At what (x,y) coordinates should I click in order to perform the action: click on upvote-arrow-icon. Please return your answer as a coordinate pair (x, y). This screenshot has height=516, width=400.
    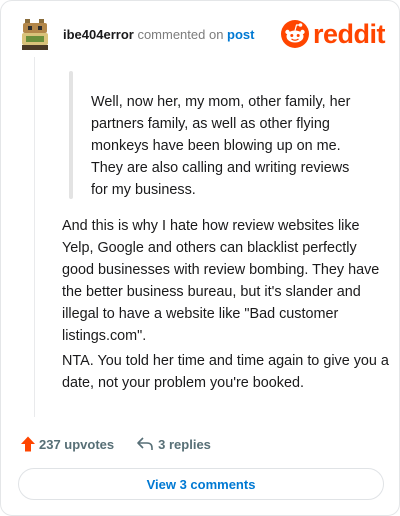
    Looking at the image, I should click on (28, 444).